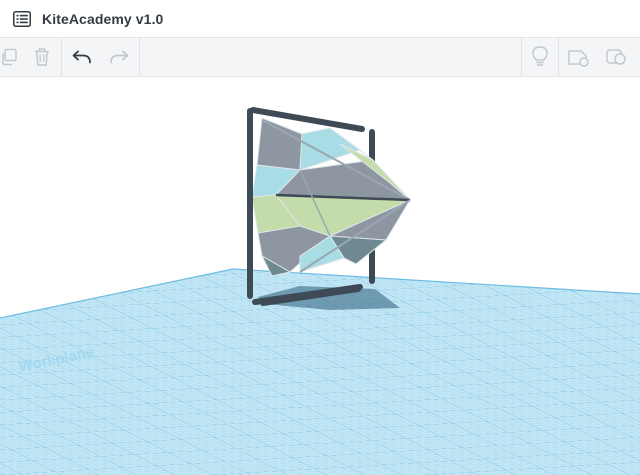  Describe the element at coordinates (42, 57) in the screenshot. I see `trash-icon` at that location.